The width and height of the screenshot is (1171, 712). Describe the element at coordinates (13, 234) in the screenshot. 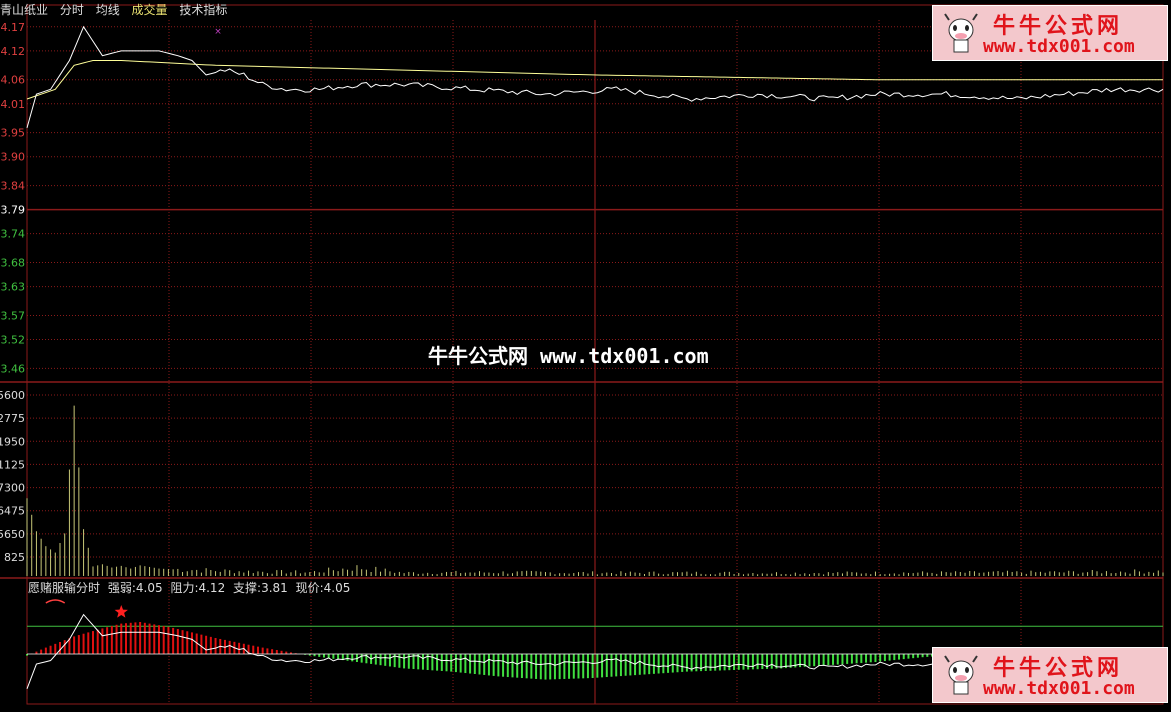

I see `price-tick-label: 3.74` at that location.